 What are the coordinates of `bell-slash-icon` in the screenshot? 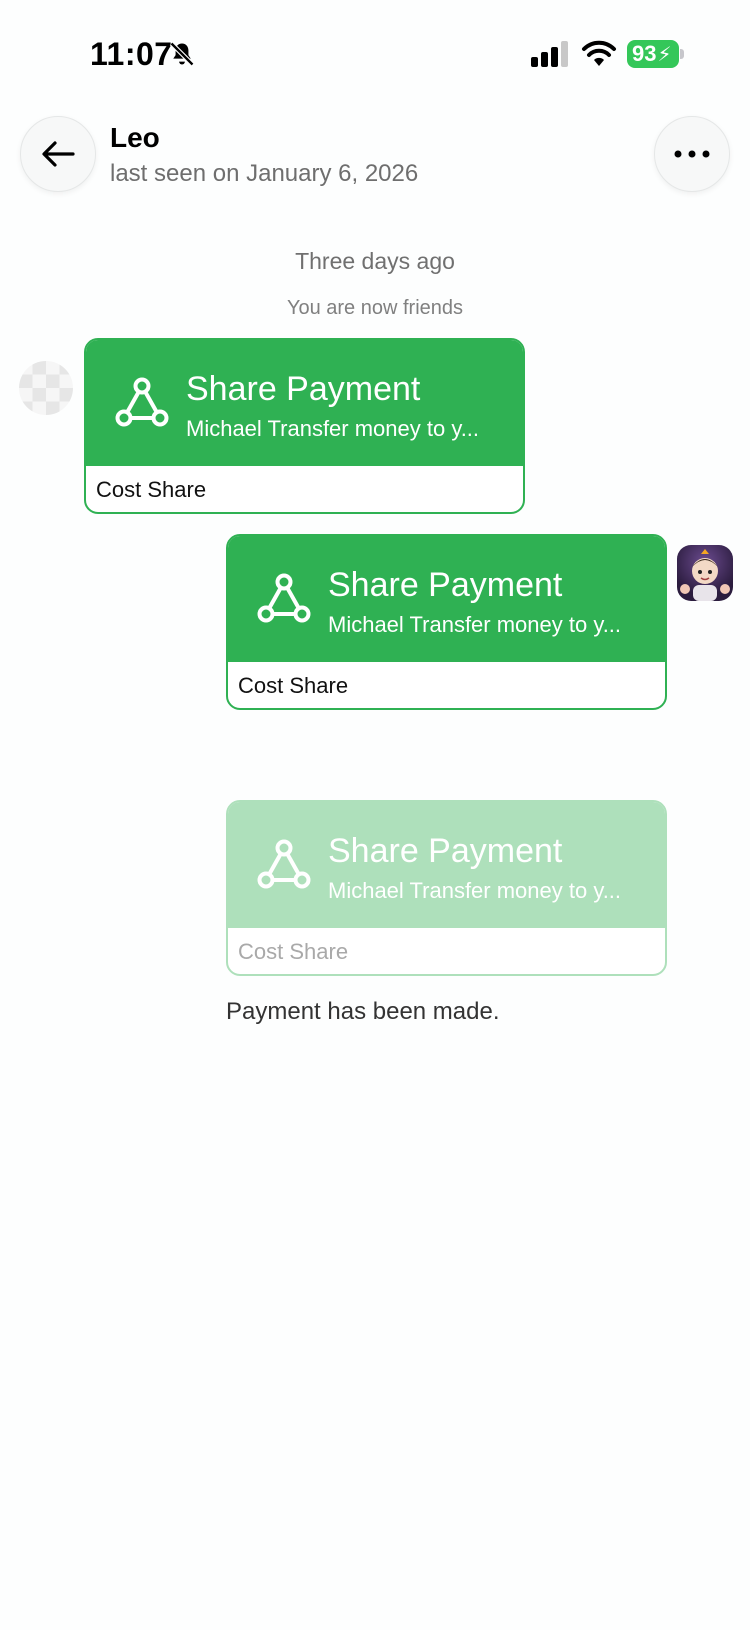 It's located at (182, 54).